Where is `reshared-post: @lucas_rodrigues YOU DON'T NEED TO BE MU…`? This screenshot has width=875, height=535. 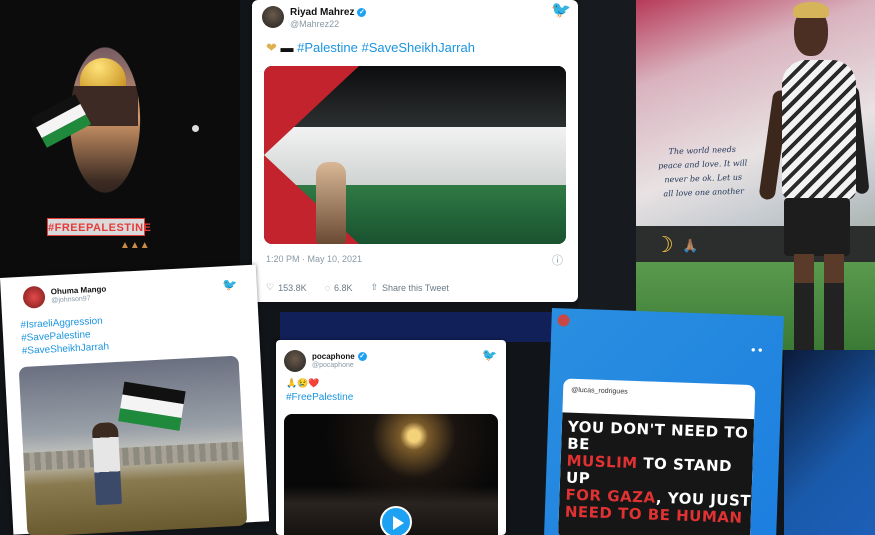 reshared-post: @lucas_rodrigues YOU DON'T NEED TO BE MU… is located at coordinates (656, 456).